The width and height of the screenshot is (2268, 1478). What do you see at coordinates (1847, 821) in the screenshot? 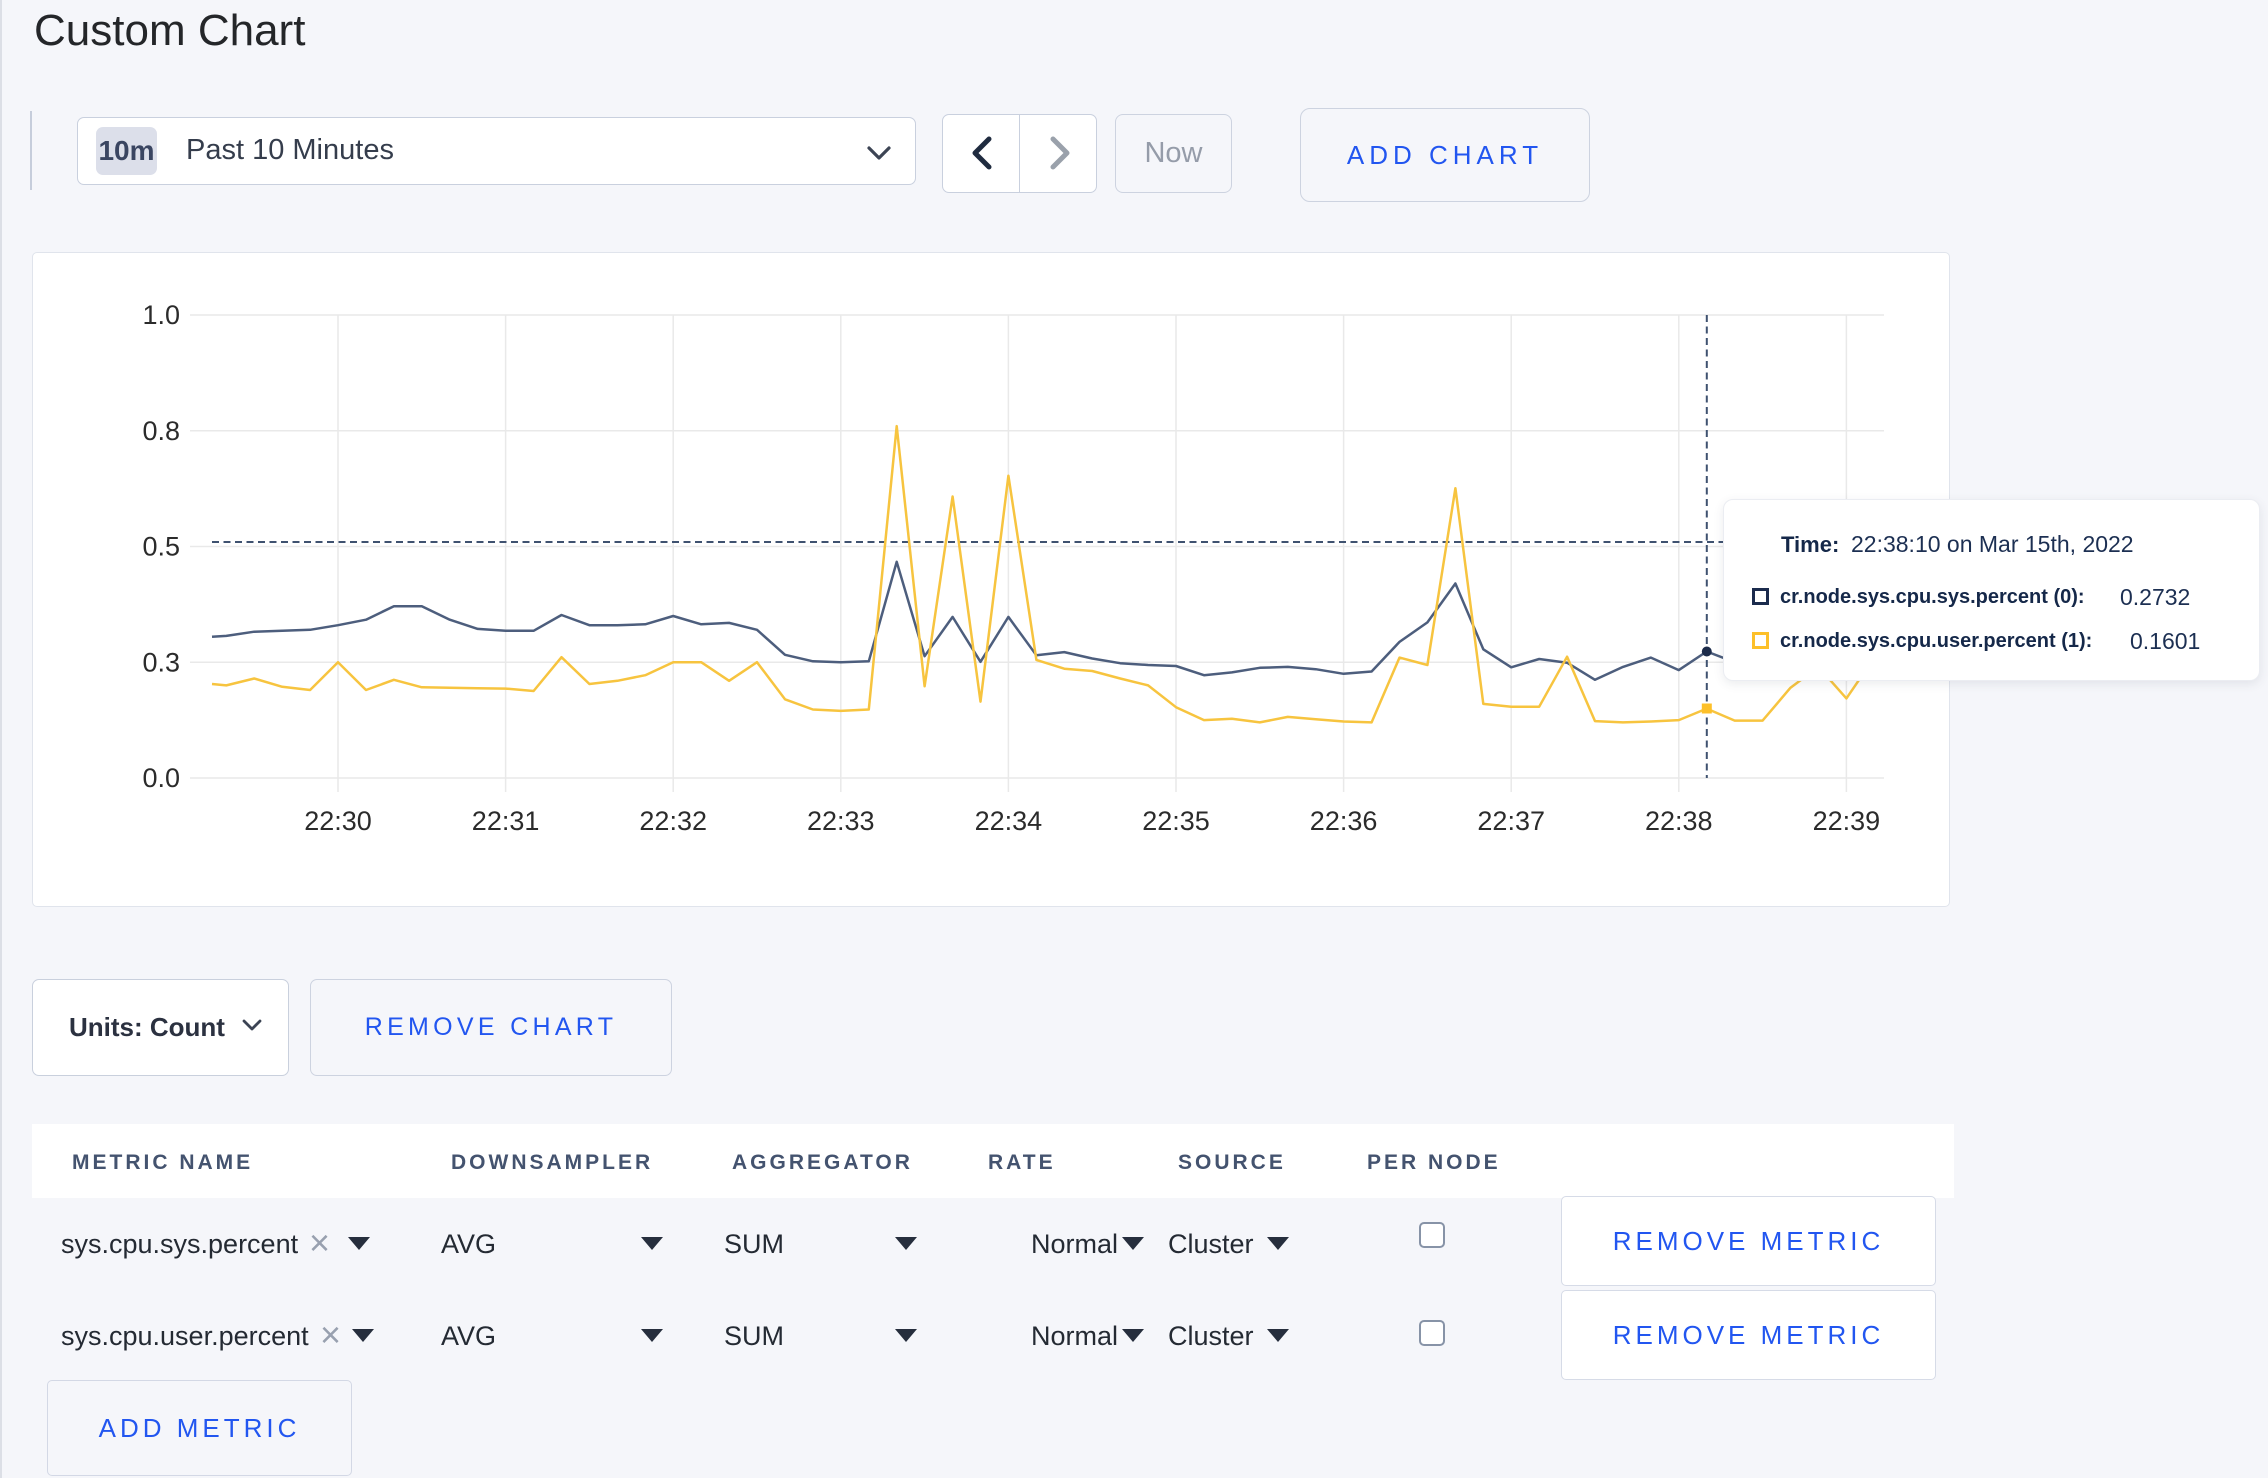
I see `svg-text: 22:39` at bounding box center [1847, 821].